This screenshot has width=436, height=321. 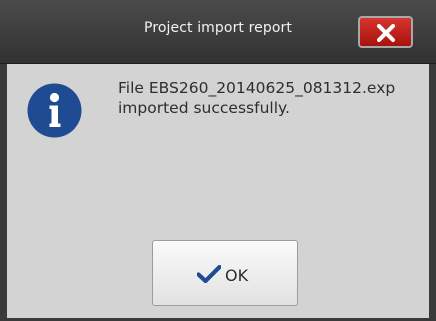 I want to click on ok-label: OK, so click(x=237, y=275).